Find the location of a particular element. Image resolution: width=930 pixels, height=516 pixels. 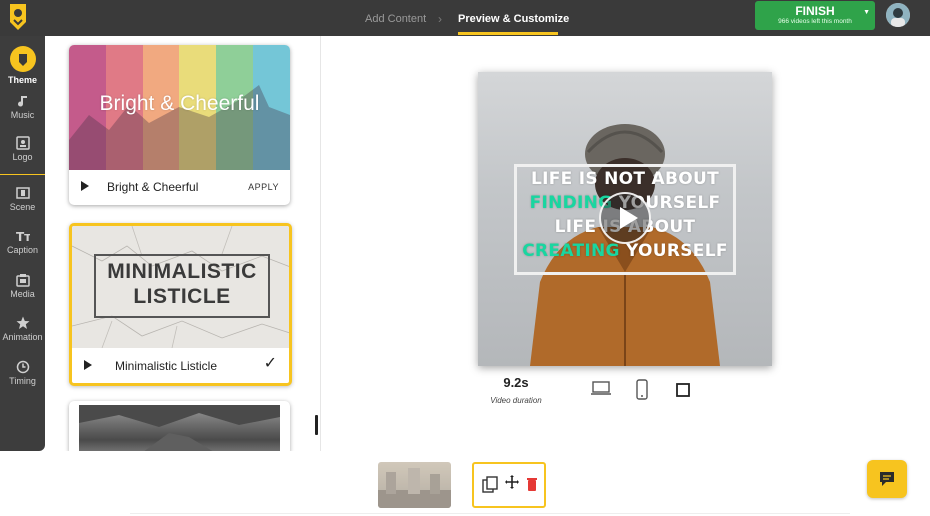

play-button is located at coordinates (625, 218).